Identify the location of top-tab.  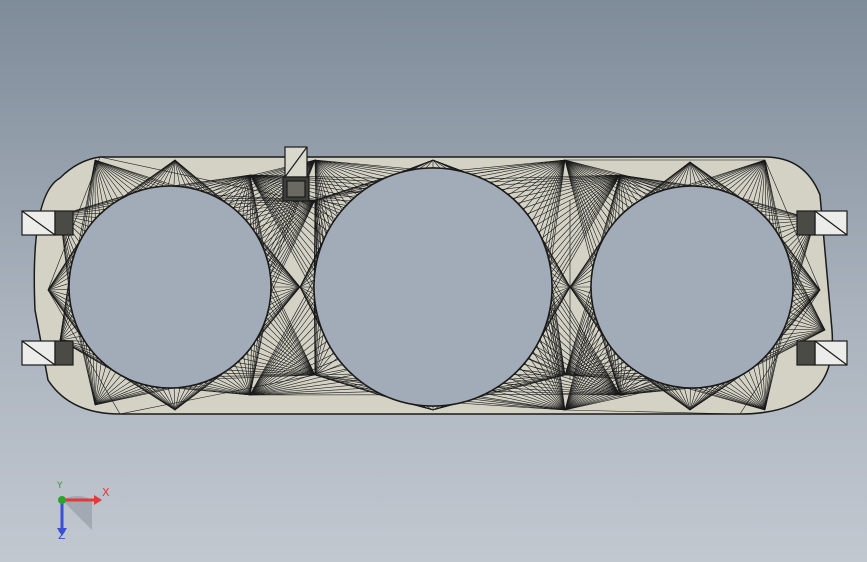
(296, 174).